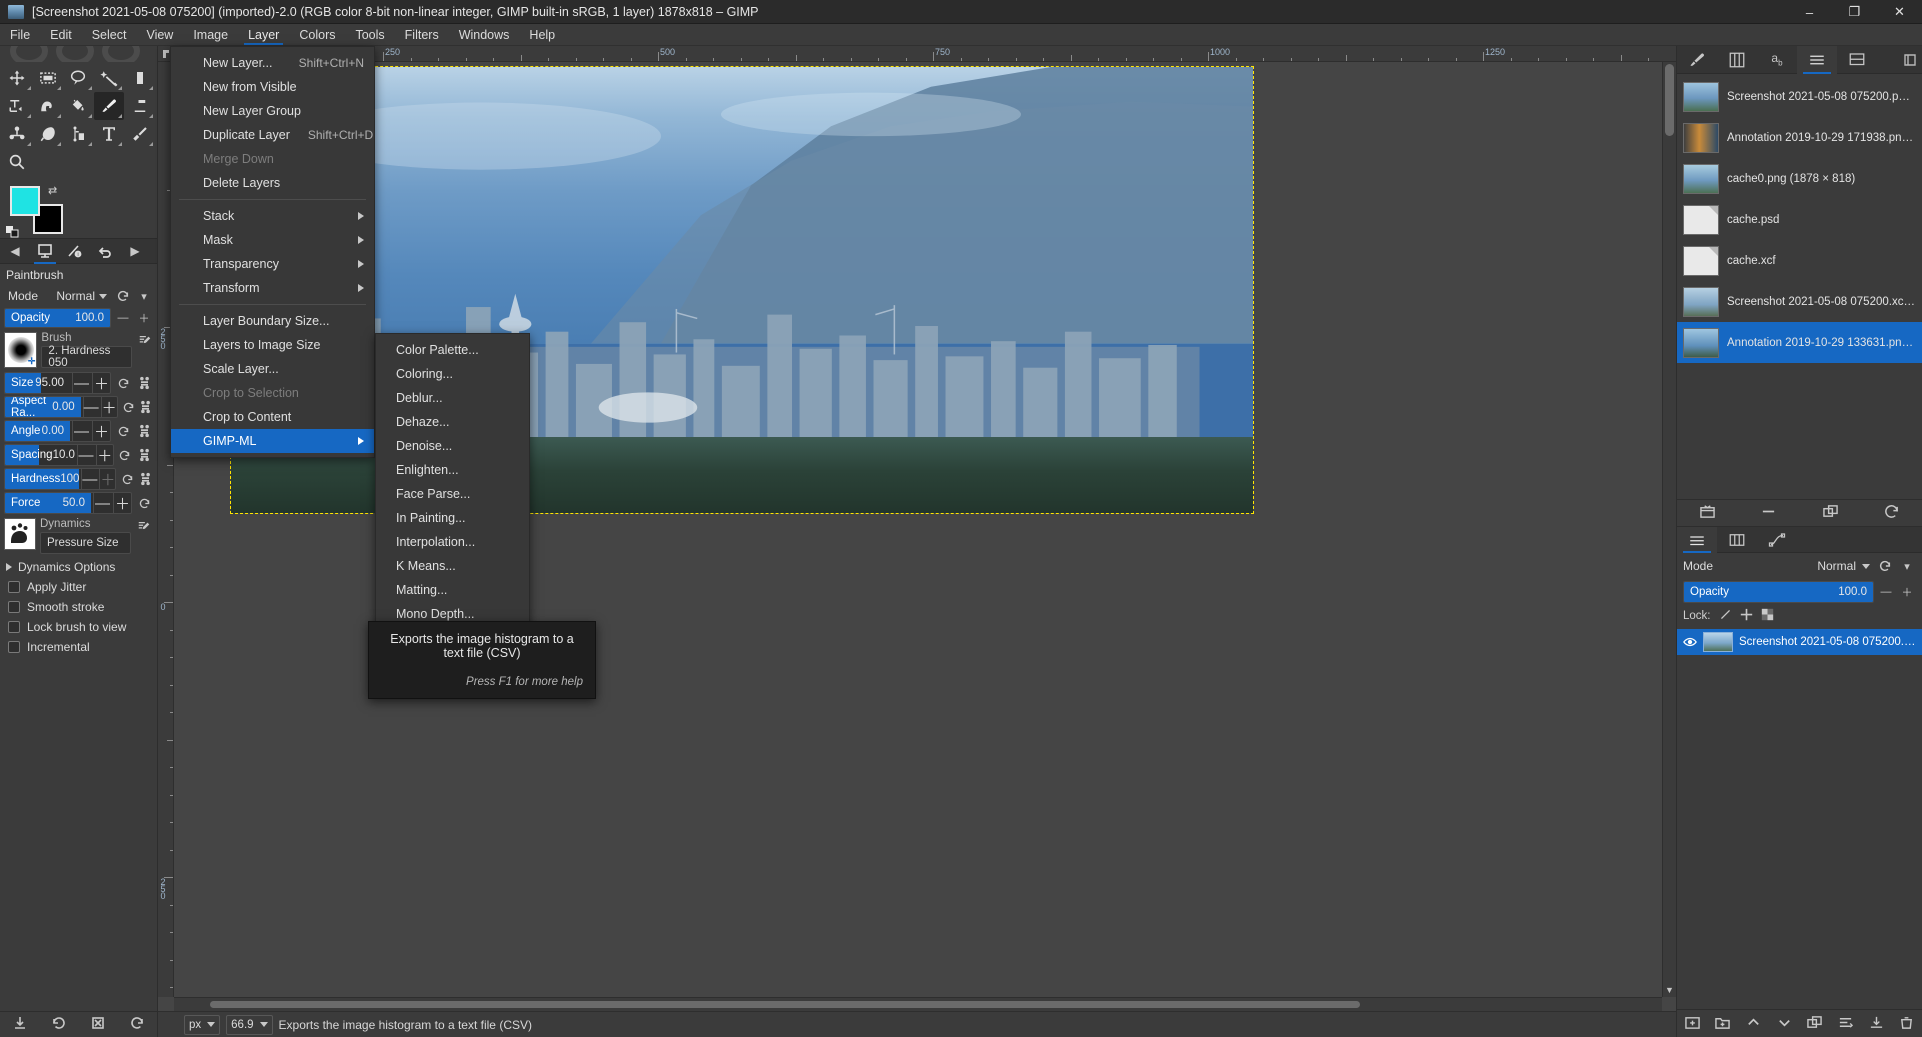  Describe the element at coordinates (272, 288) in the screenshot. I see `menu-item-transform: Transform` at that location.